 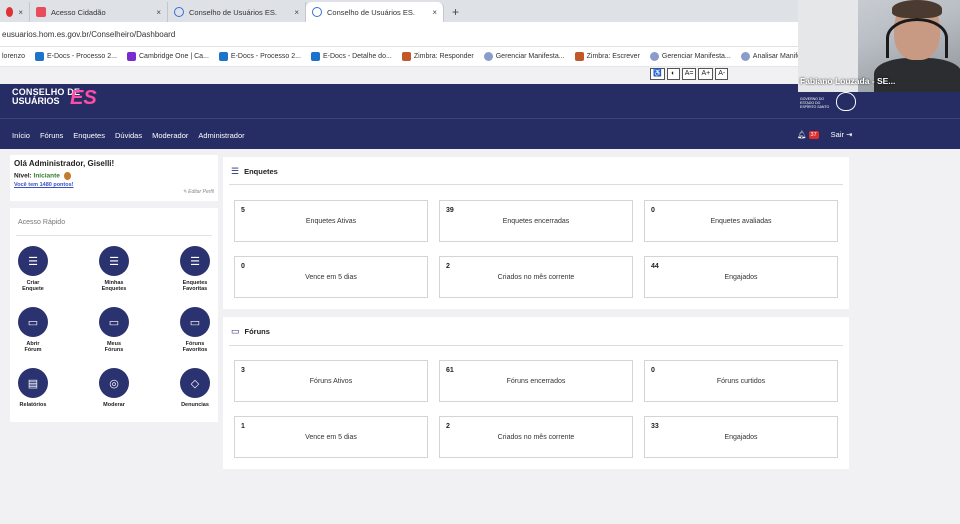 I want to click on font-reset-button: A=, so click(x=689, y=74).